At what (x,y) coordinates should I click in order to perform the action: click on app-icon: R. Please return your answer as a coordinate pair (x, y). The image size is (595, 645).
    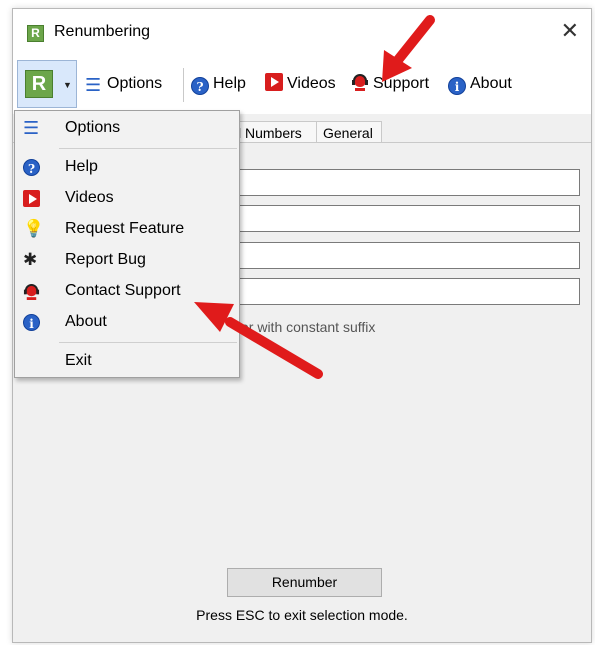
    Looking at the image, I should click on (35, 33).